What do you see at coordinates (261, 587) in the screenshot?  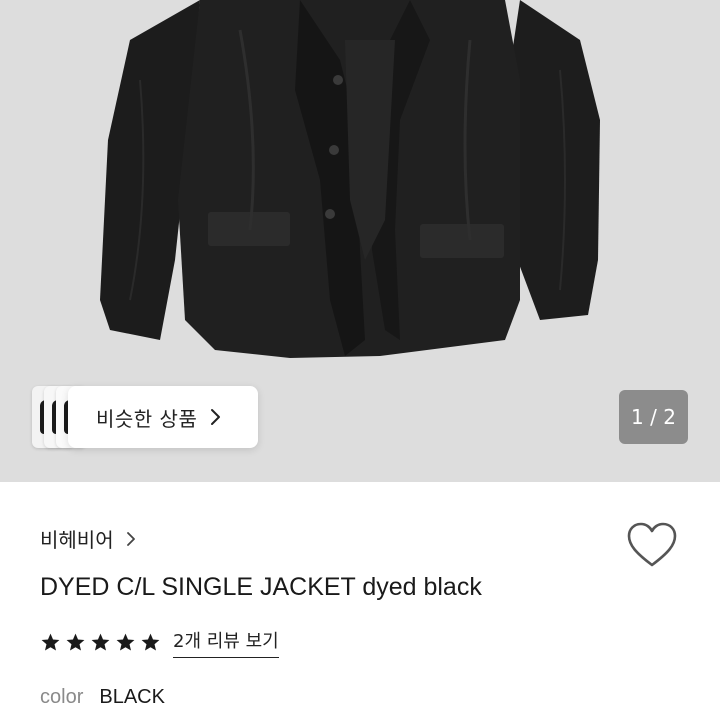 I see `product-title: DYED C/L SINGLE JACKET dyed black` at bounding box center [261, 587].